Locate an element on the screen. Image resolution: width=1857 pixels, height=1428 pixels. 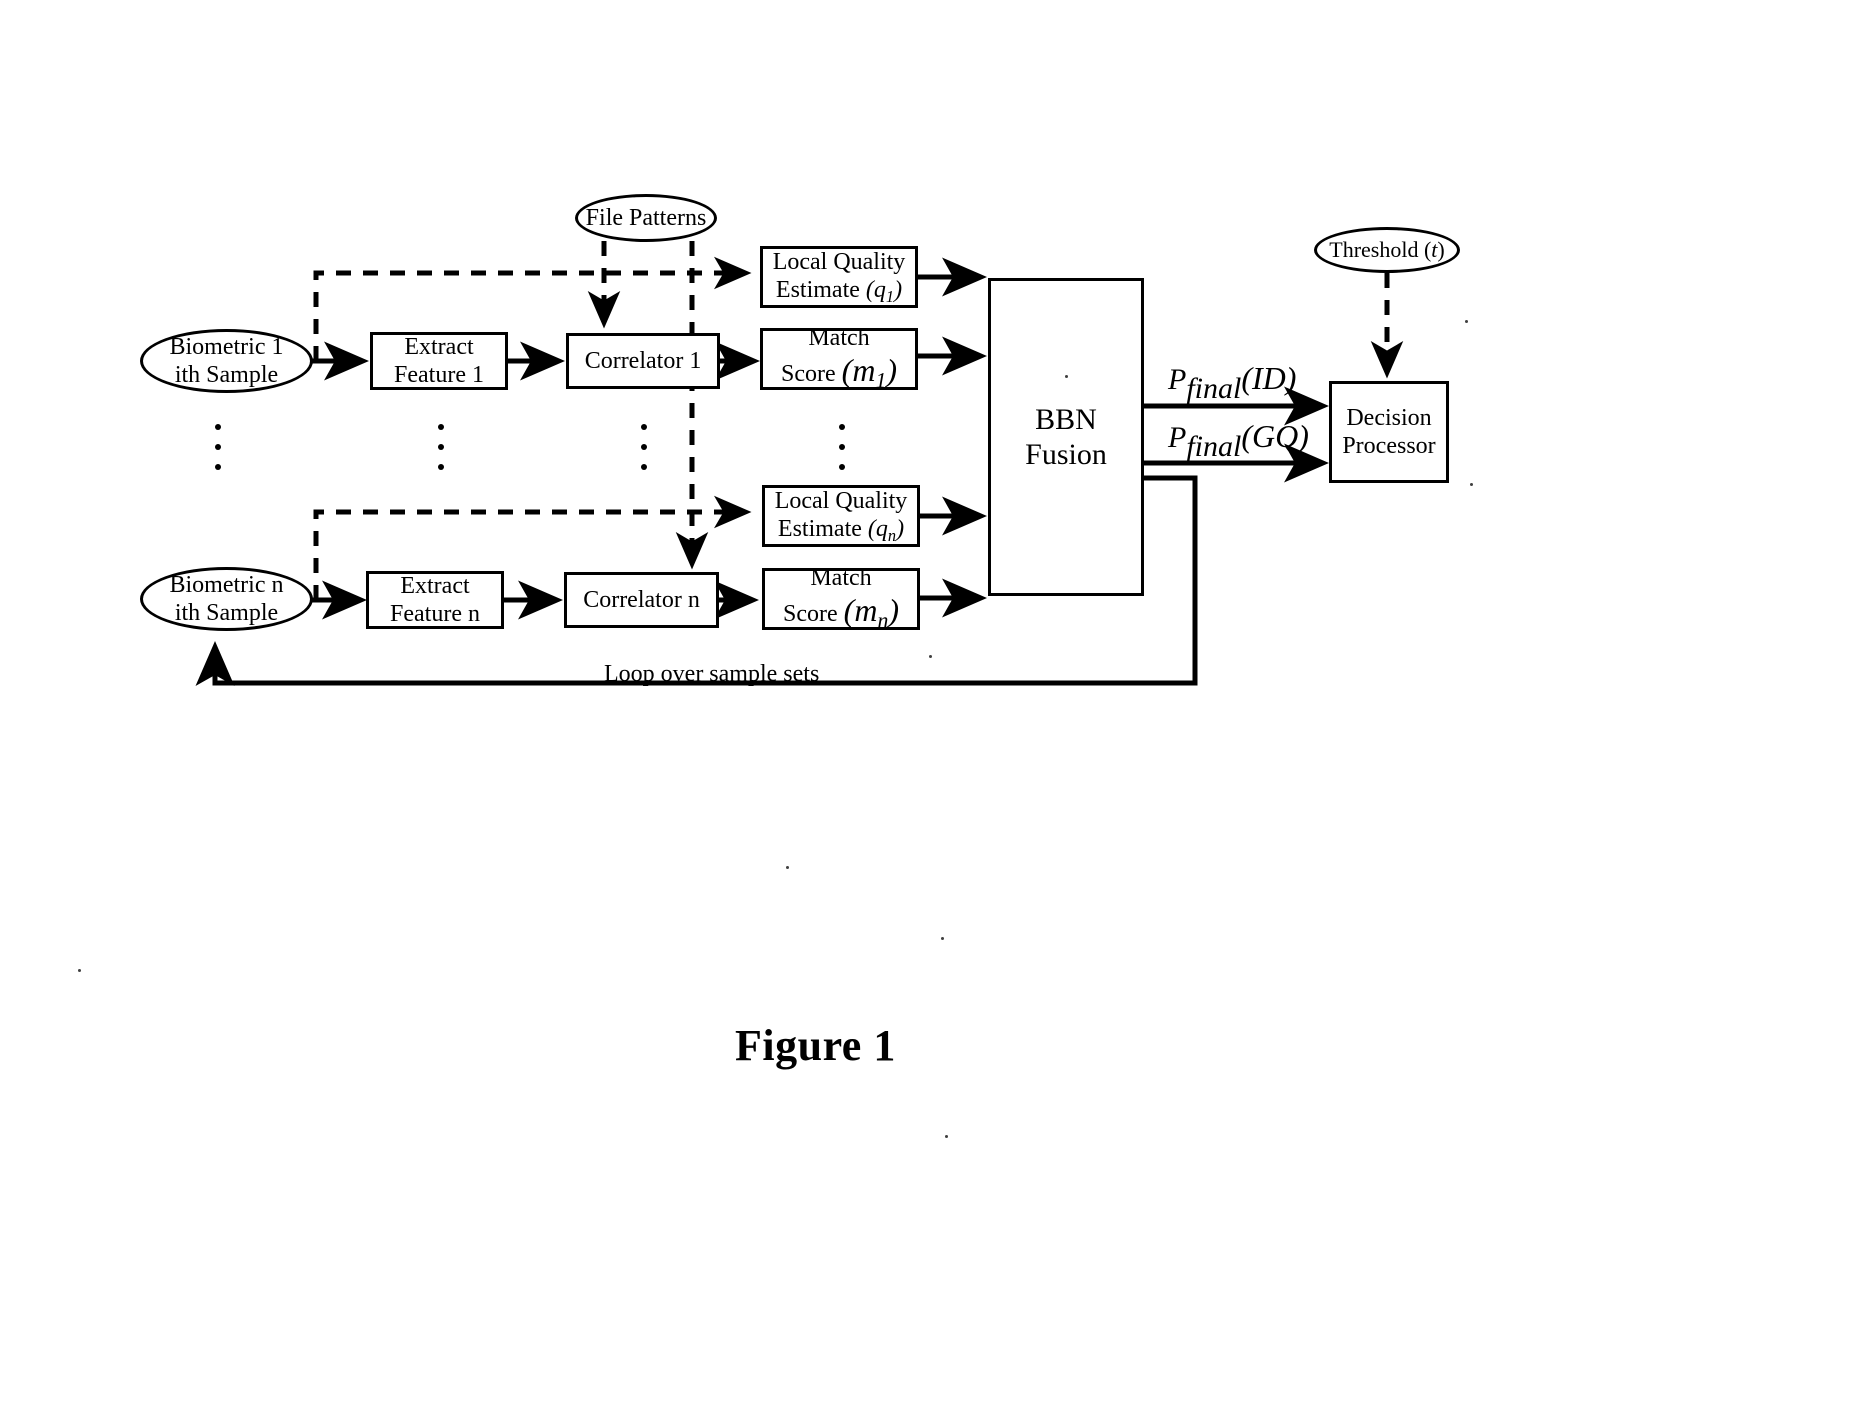
file-patterns-node: File Patterns is located at coordinates (646, 218).